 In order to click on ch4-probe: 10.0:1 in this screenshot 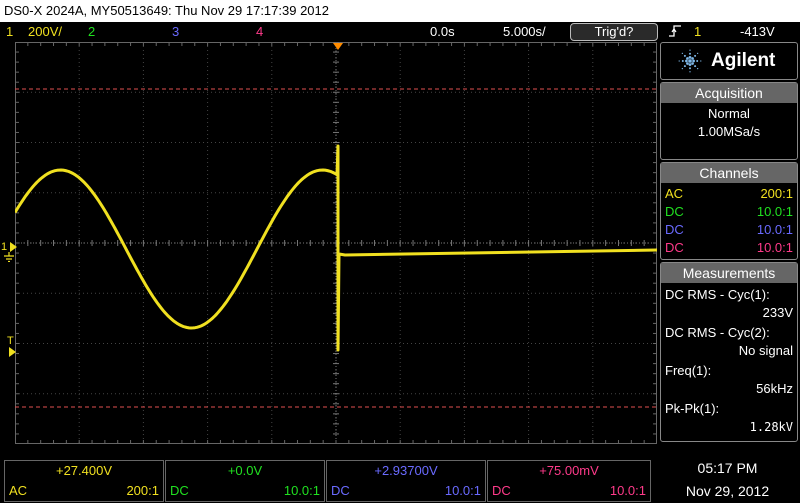, I will do `click(774, 247)`.